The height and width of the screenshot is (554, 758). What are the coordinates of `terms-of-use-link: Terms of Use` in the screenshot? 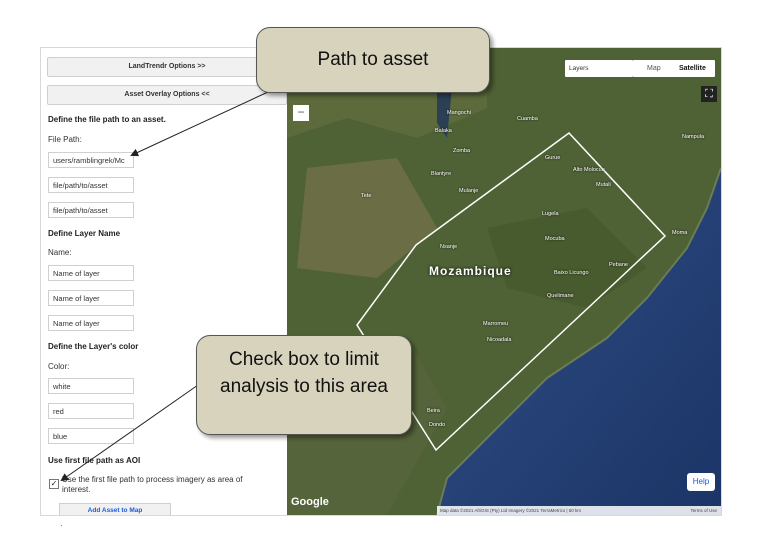 It's located at (703, 510).